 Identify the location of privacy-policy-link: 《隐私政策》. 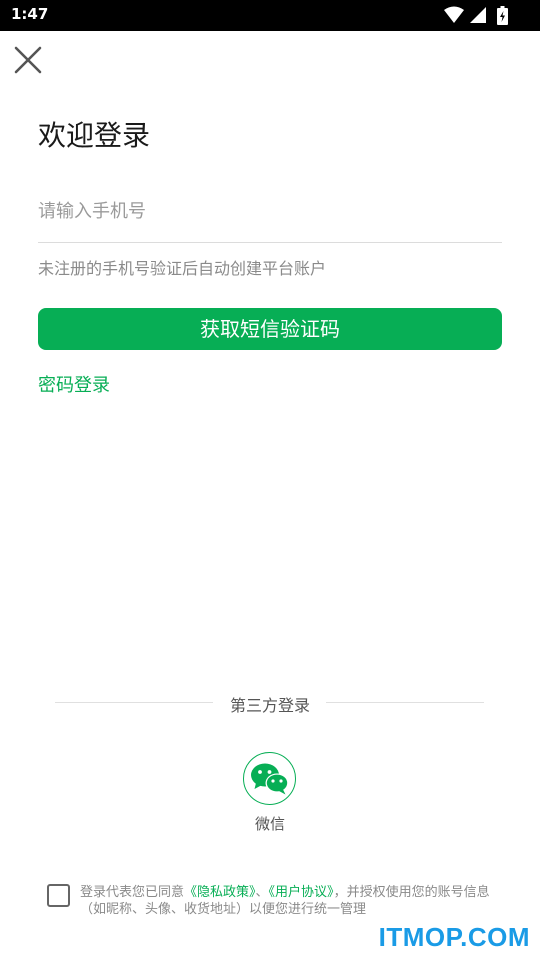
(220, 892).